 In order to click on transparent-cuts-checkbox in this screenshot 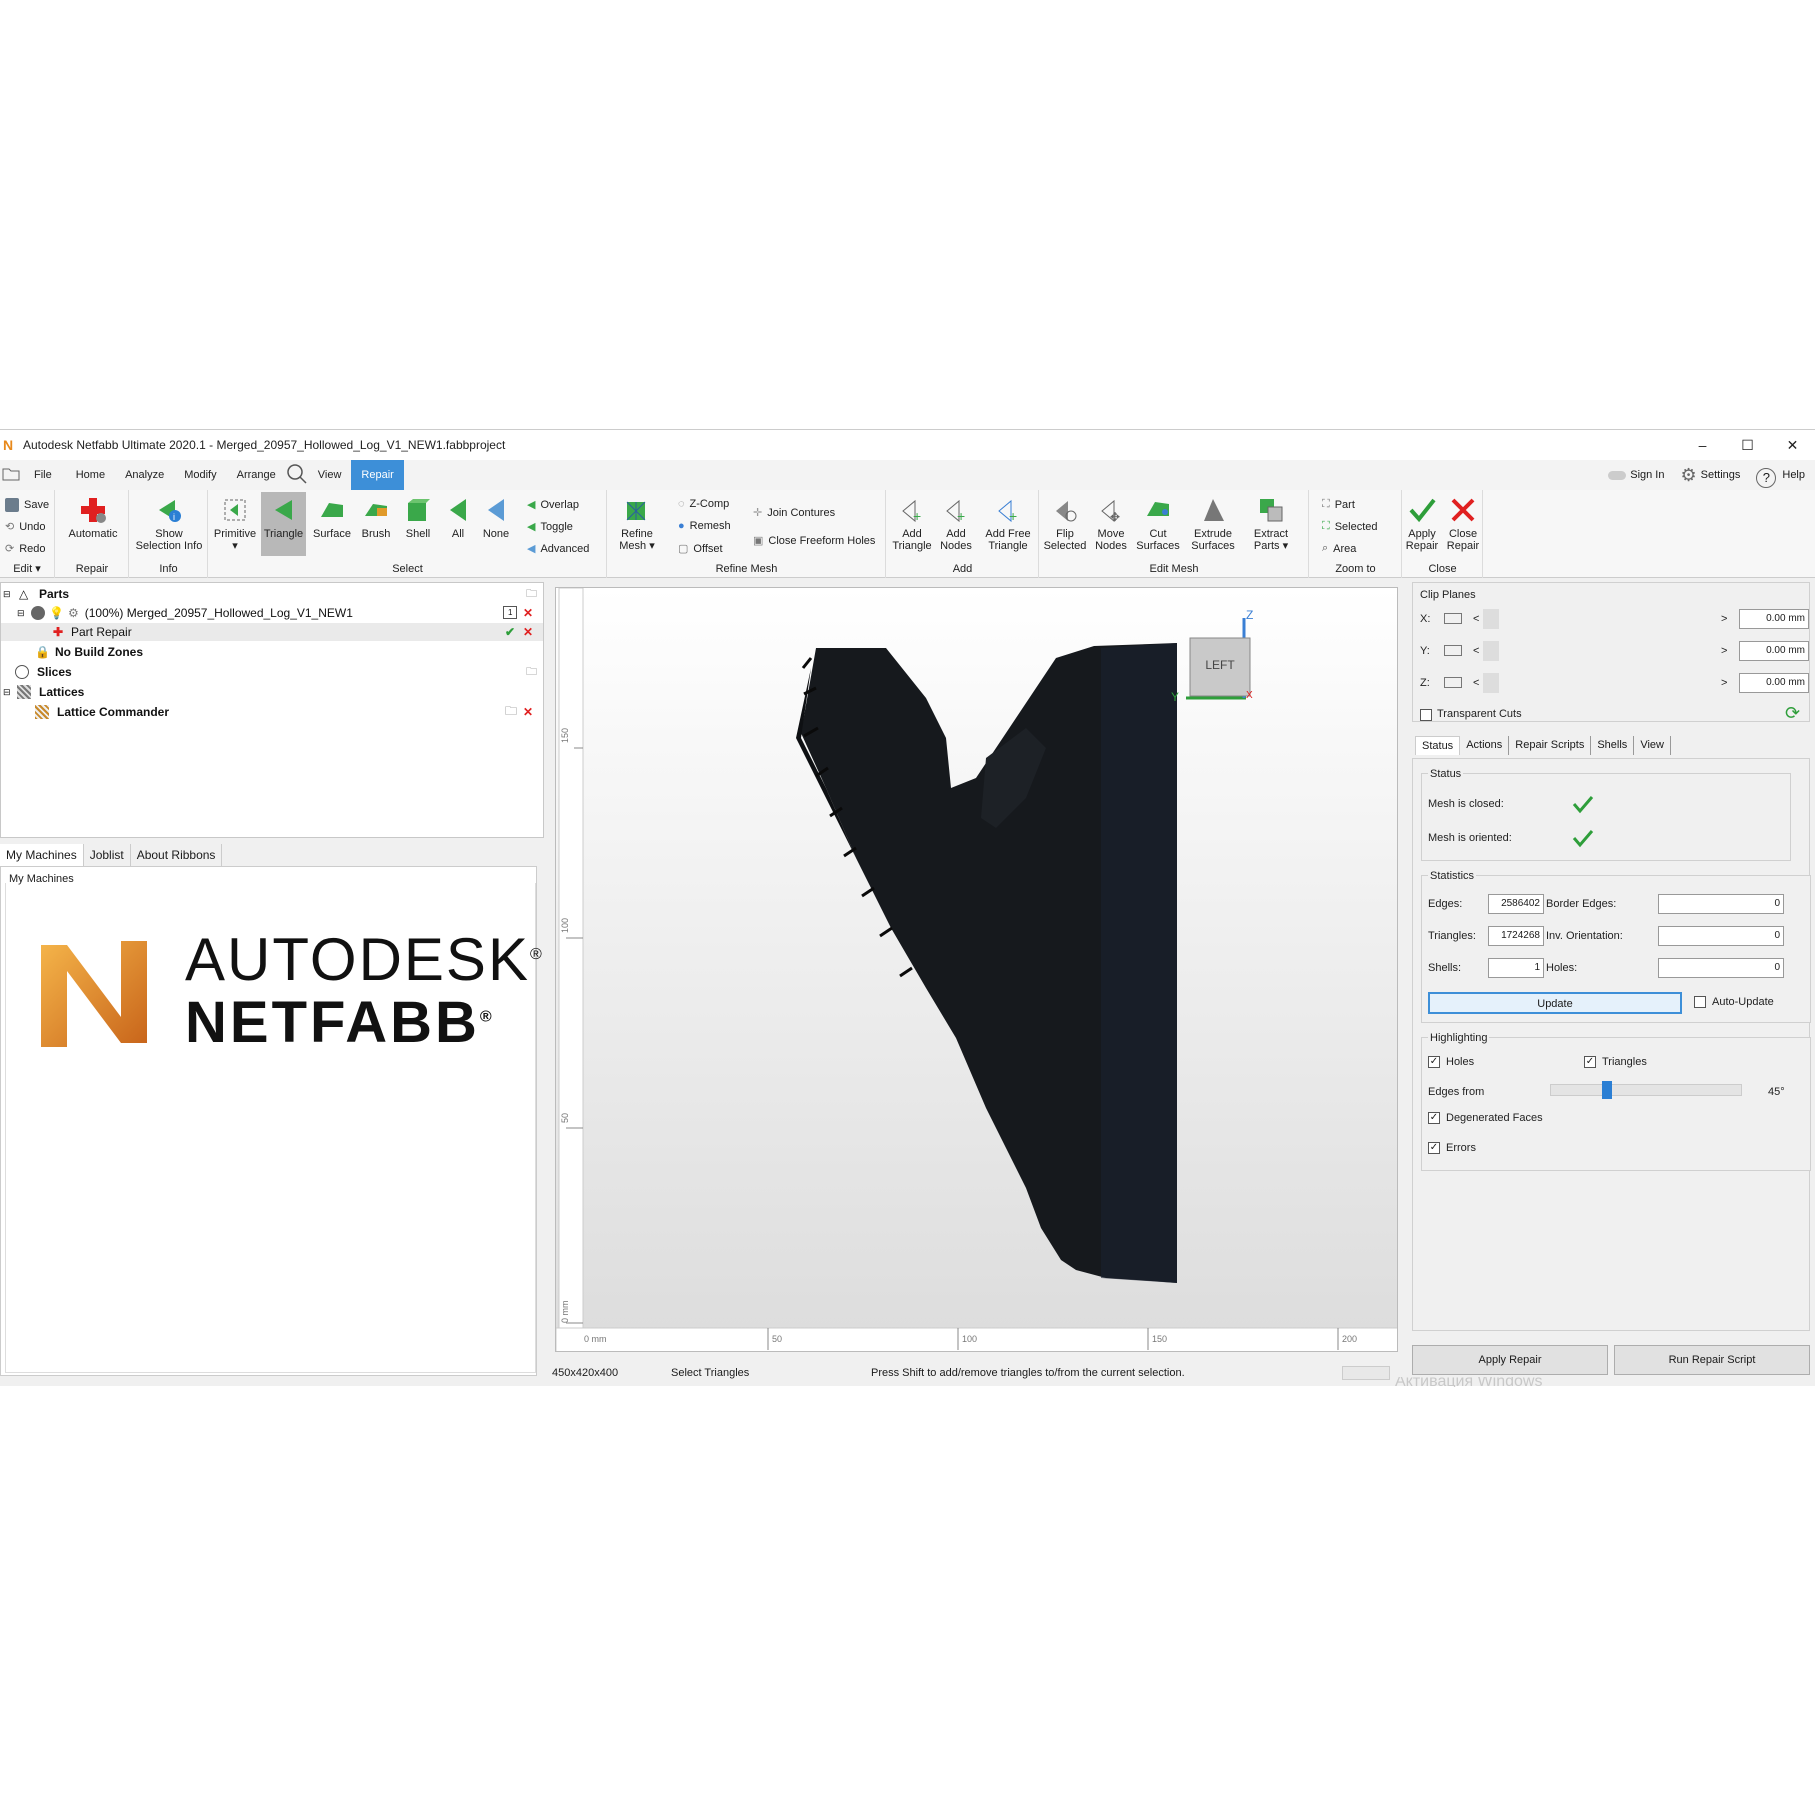, I will do `click(1426, 715)`.